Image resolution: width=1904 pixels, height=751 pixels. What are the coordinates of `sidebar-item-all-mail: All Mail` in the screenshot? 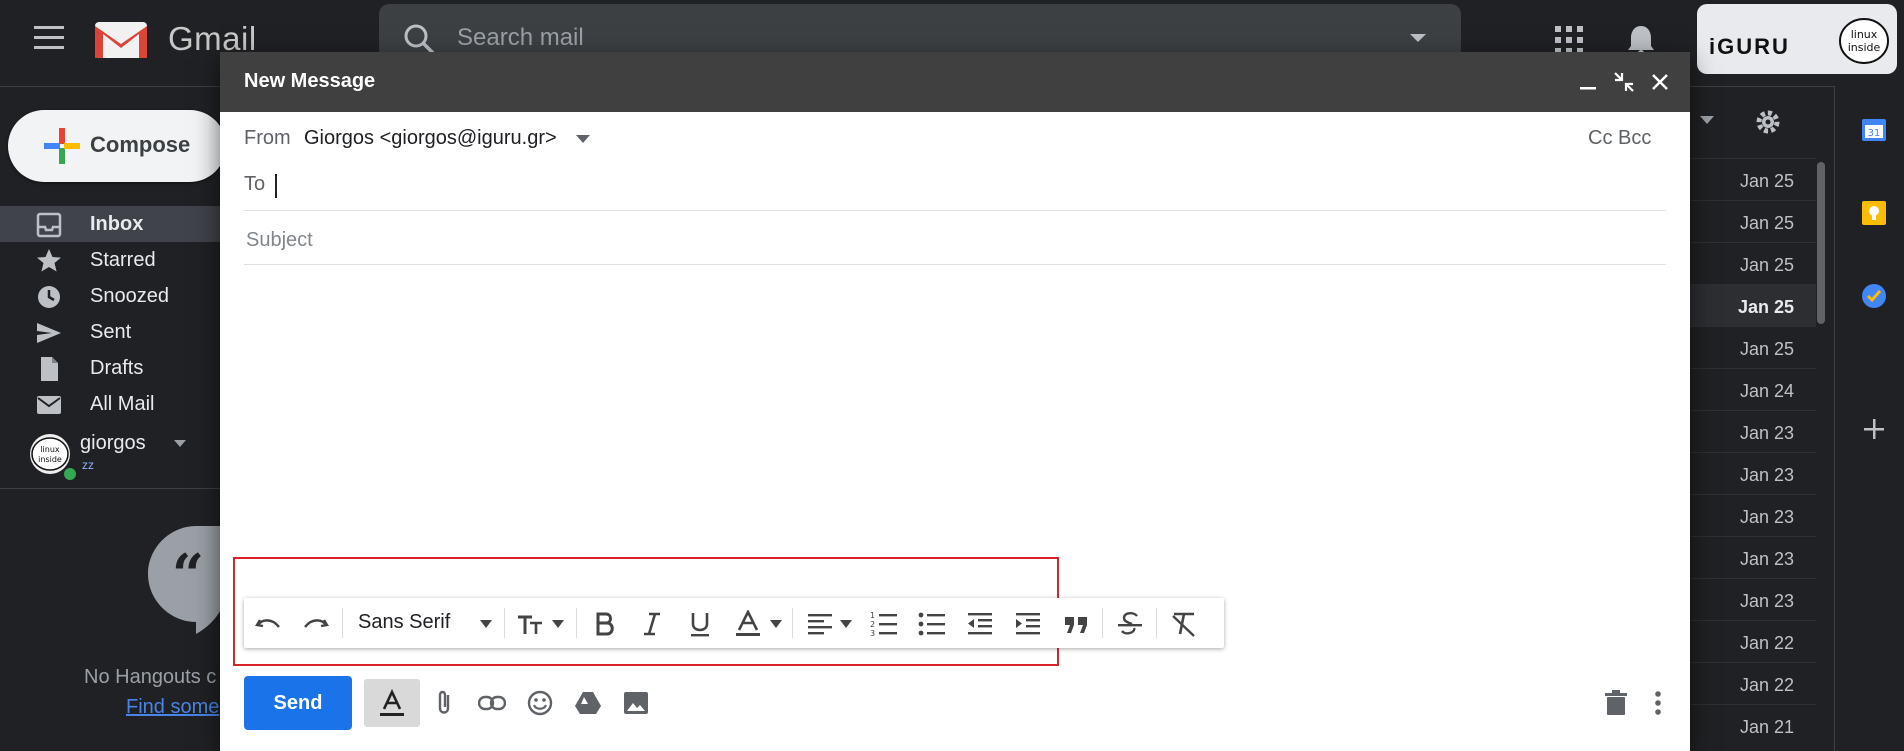 It's located at (111, 404).